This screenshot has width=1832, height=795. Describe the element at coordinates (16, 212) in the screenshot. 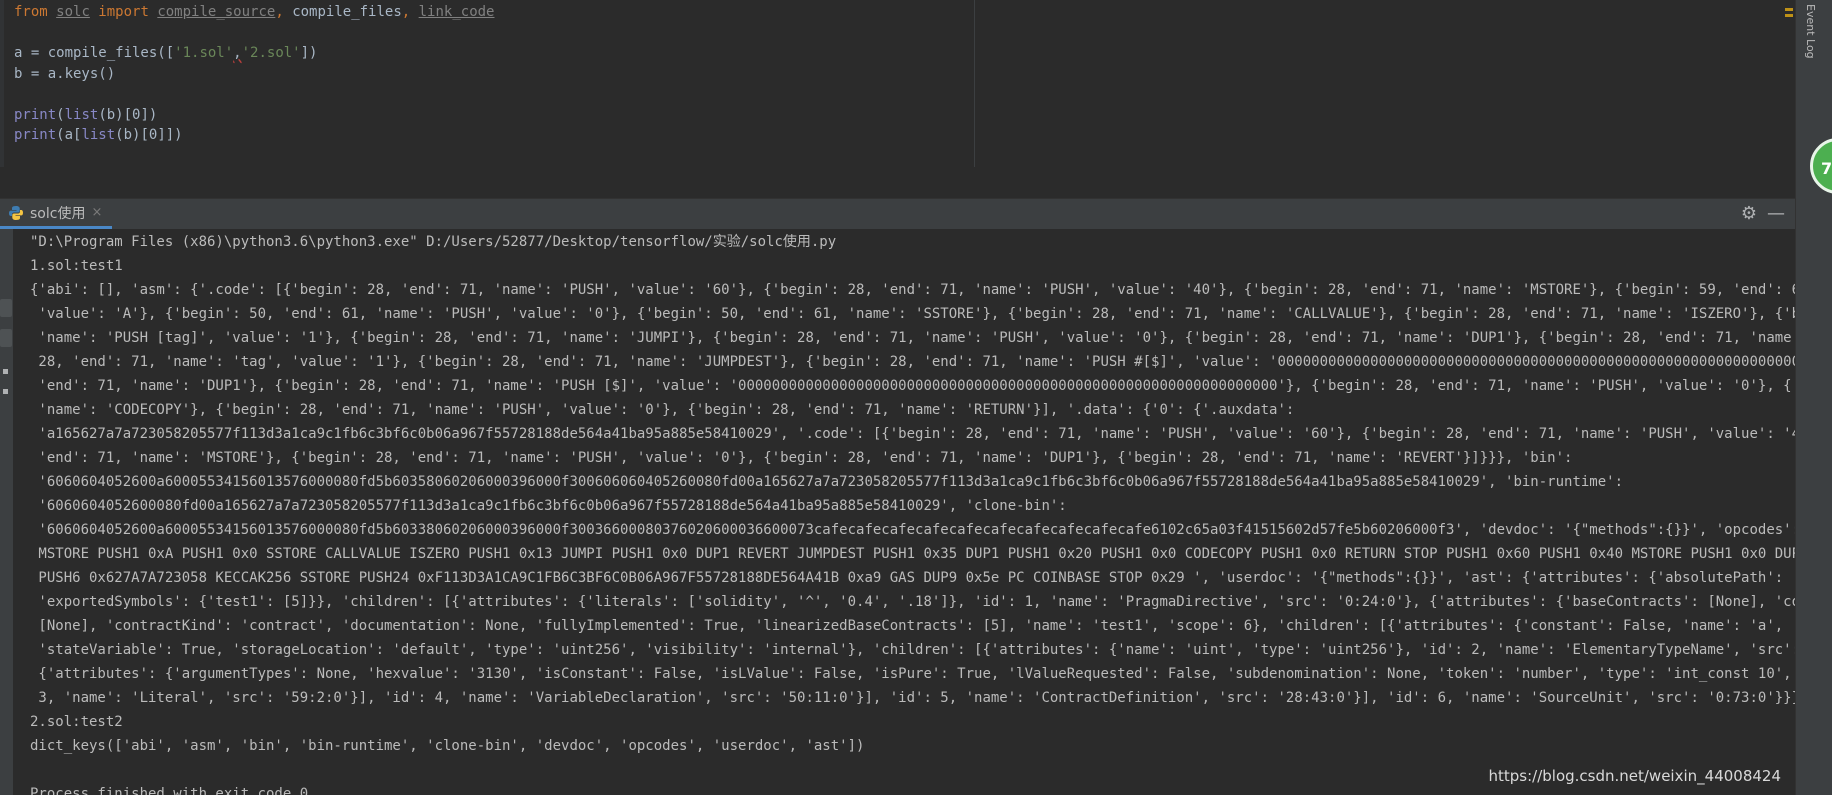

I see `python-icon` at that location.